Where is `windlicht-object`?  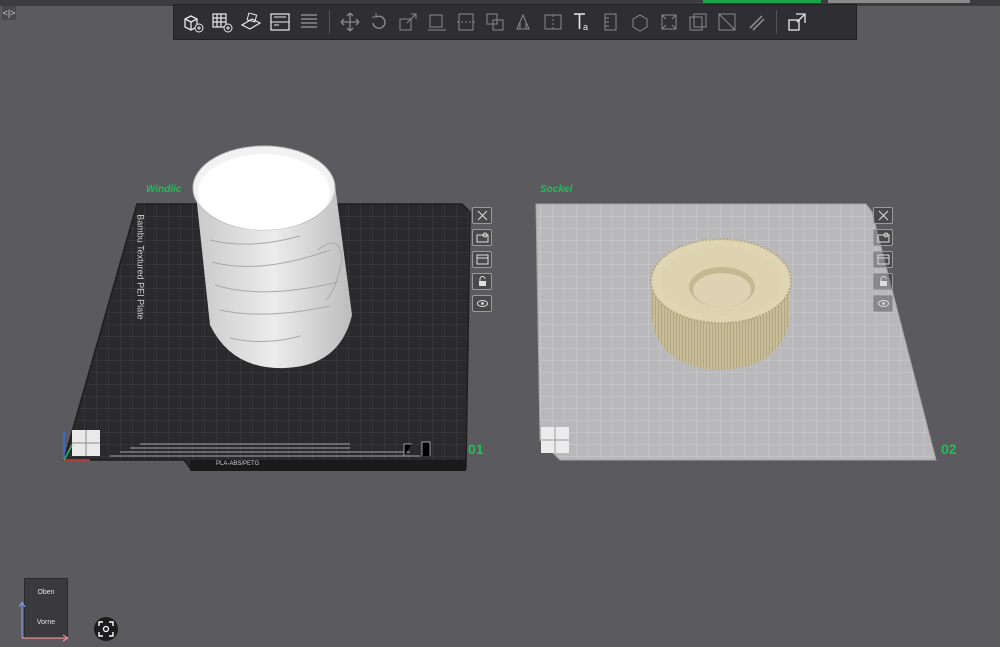
windlicht-object is located at coordinates (272, 257).